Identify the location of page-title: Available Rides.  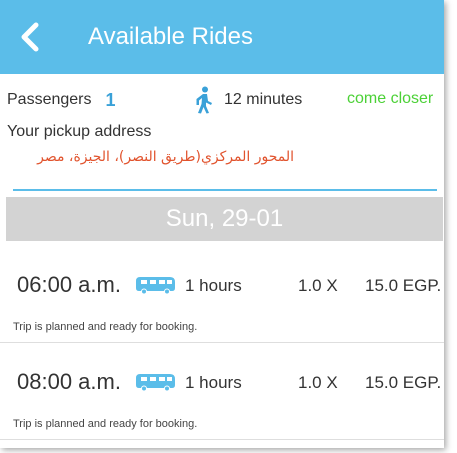
(170, 36).